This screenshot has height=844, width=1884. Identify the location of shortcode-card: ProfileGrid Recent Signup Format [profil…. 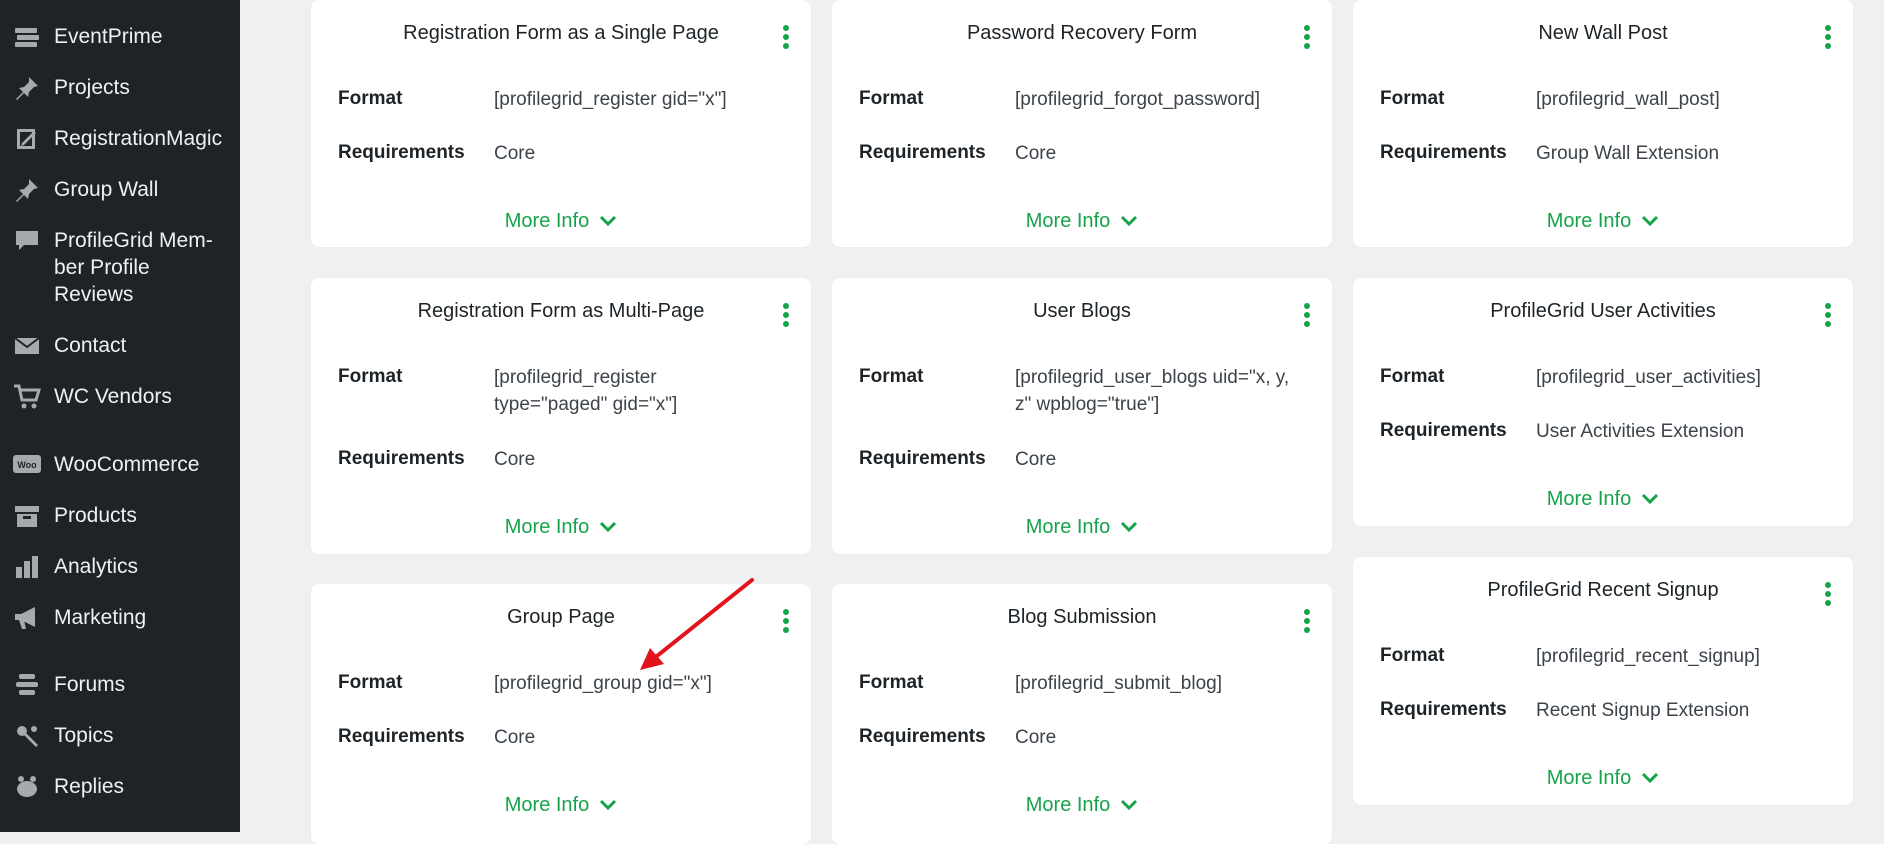
(1603, 681).